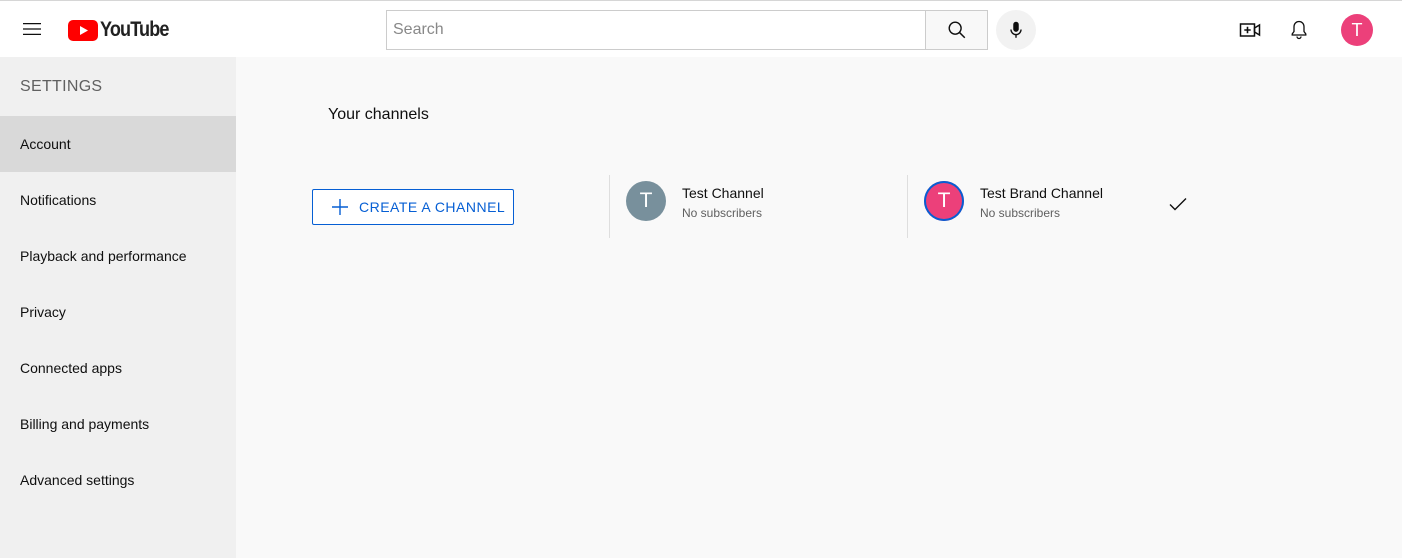 The height and width of the screenshot is (558, 1402). Describe the element at coordinates (118, 144) in the screenshot. I see `sidebar-item-account: Account` at that location.